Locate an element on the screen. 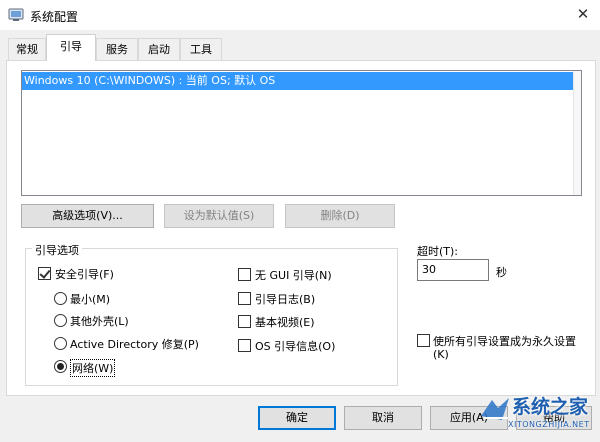 Image resolution: width=600 pixels, height=442 pixels. tab-tools: 工具 is located at coordinates (201, 49).